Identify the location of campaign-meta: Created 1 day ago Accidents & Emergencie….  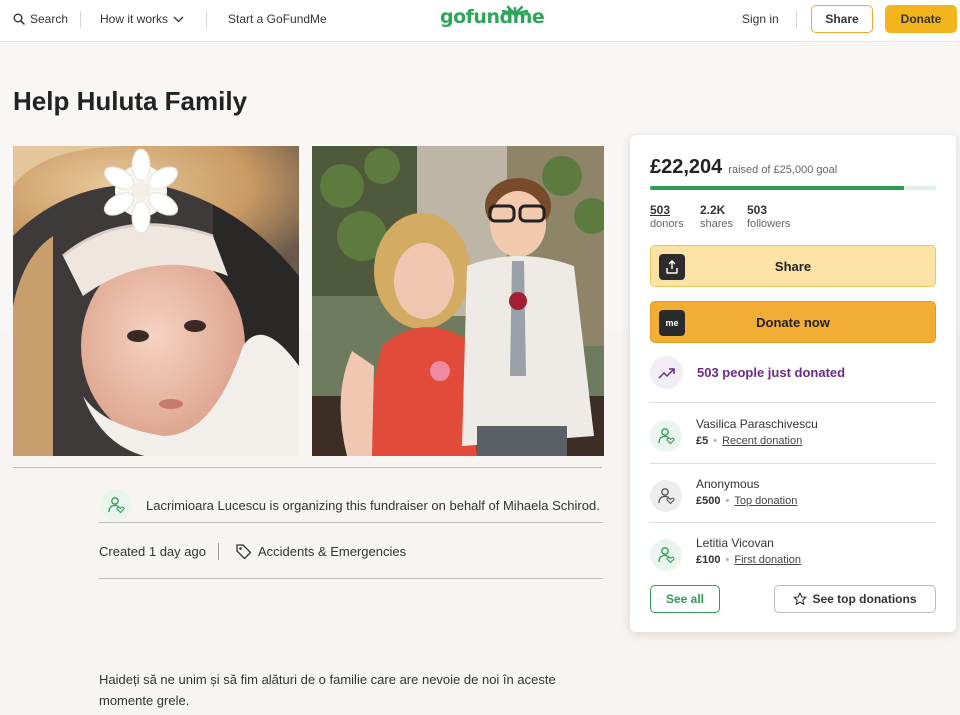
(252, 551).